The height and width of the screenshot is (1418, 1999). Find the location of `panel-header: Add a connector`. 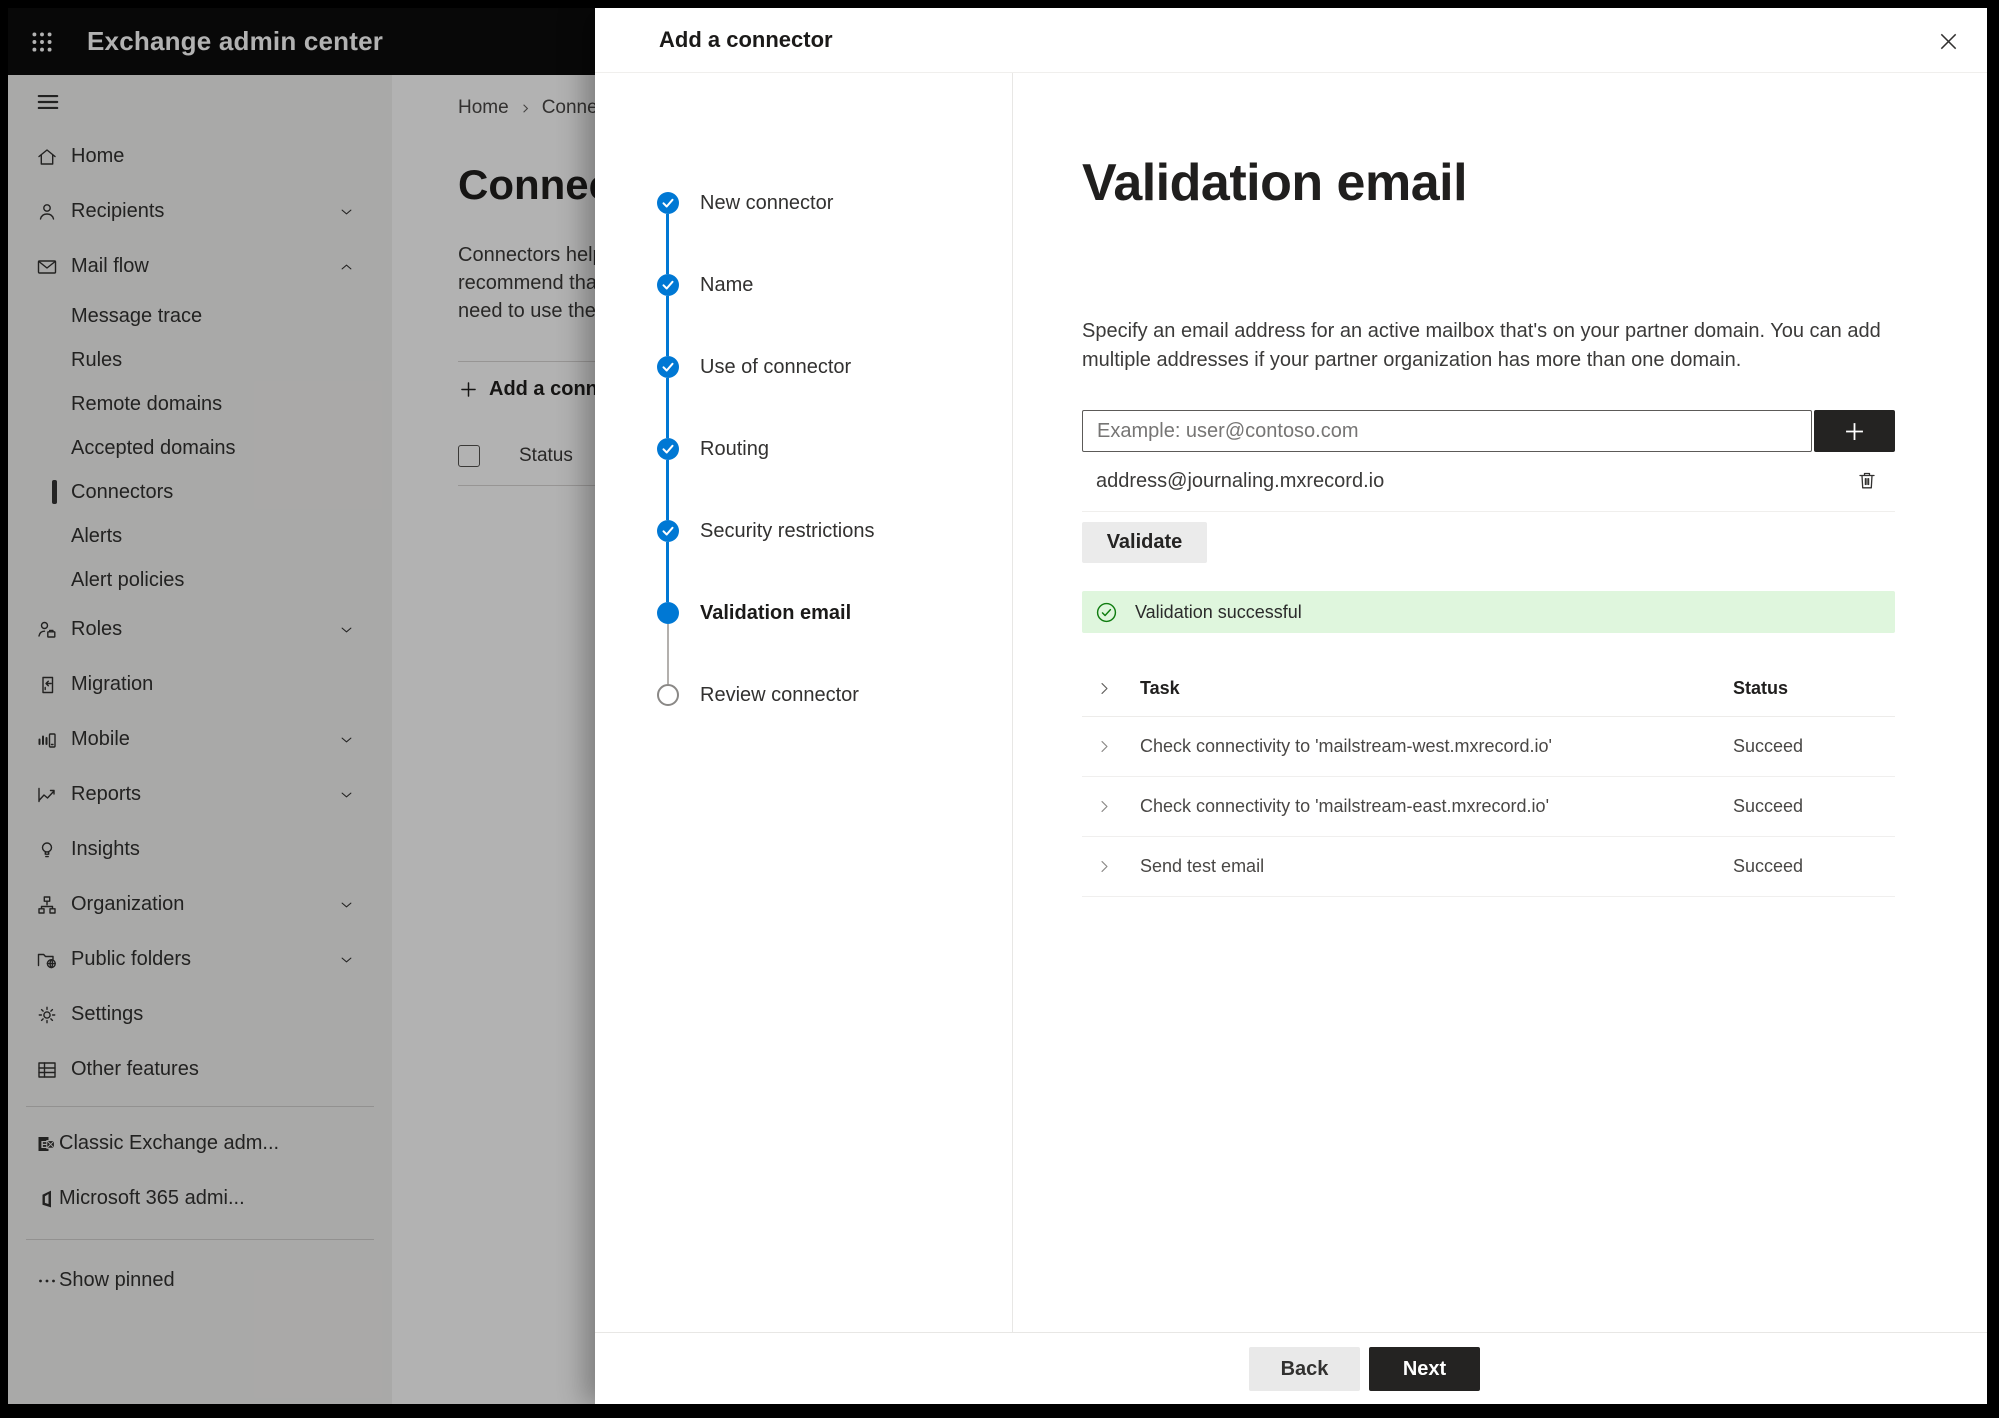

panel-header: Add a connector is located at coordinates (1291, 40).